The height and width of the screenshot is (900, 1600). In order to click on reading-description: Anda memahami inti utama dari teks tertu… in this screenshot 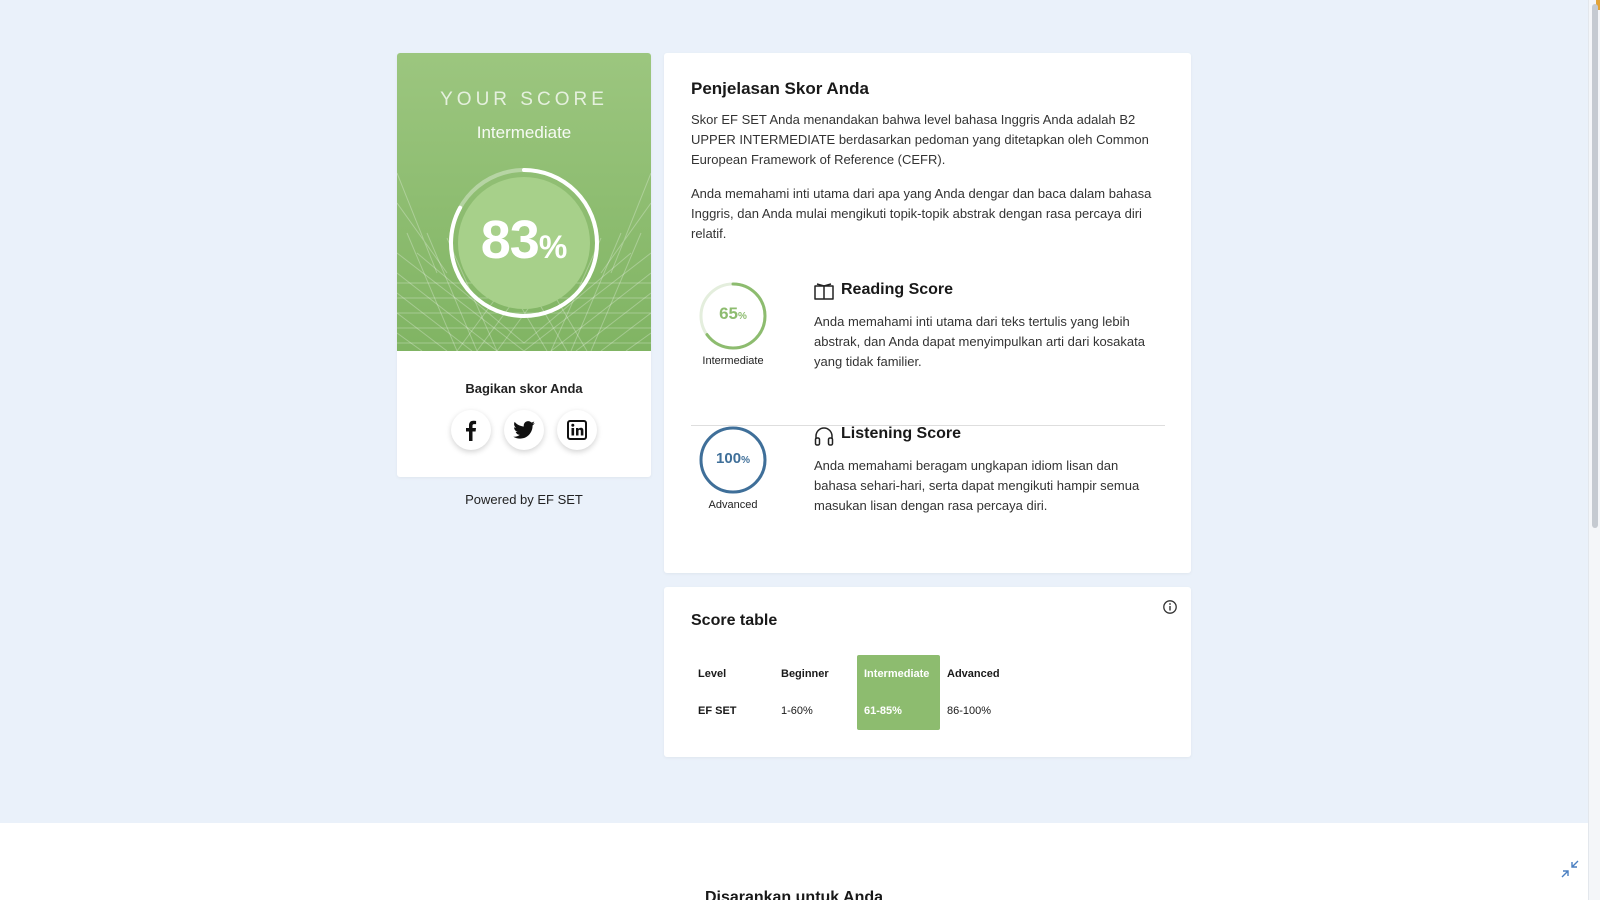, I will do `click(979, 341)`.